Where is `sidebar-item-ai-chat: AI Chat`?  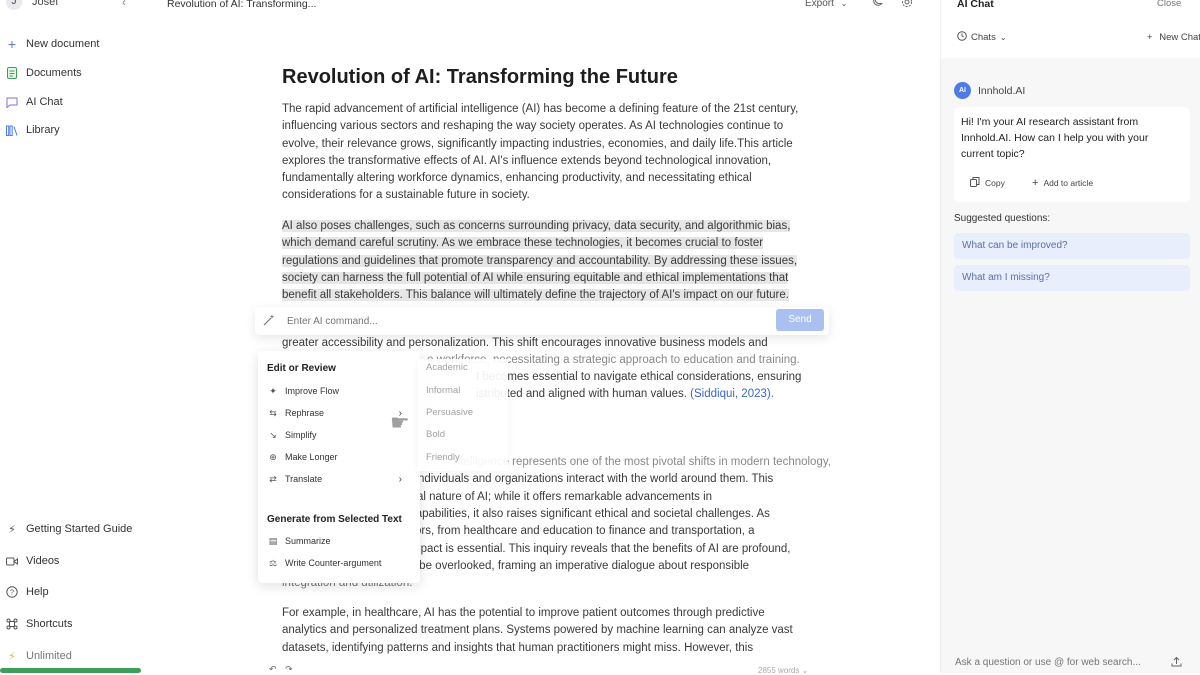 sidebar-item-ai-chat: AI Chat is located at coordinates (75, 102).